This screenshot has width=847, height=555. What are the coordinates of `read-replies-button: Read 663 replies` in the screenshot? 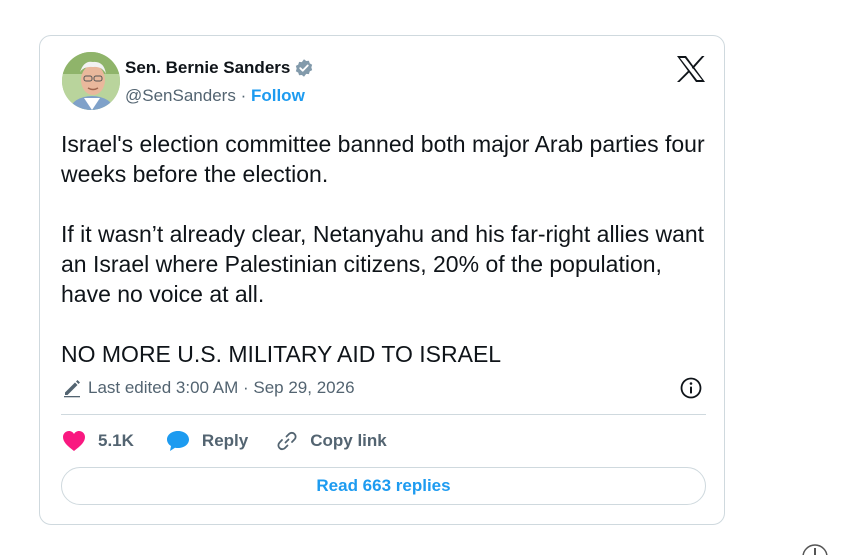 It's located at (383, 486).